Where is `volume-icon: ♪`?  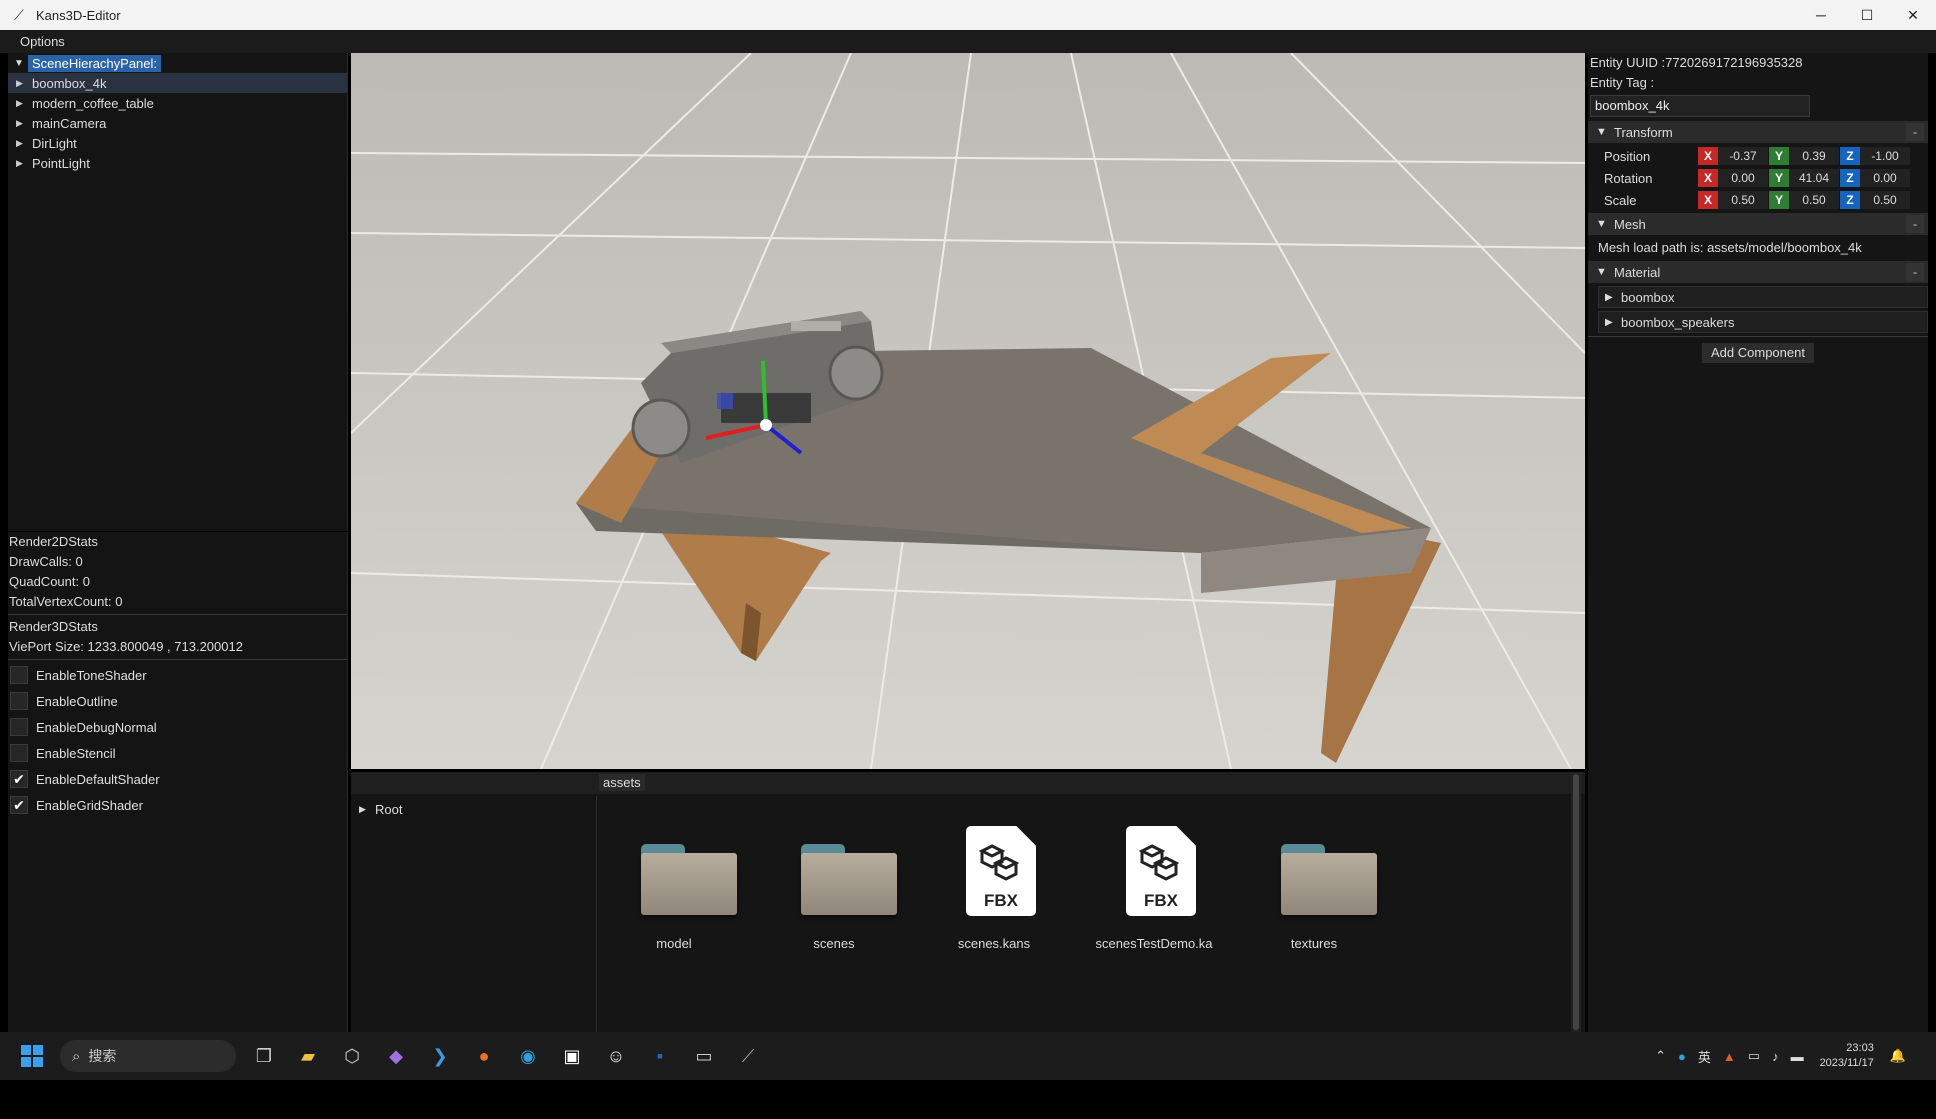
volume-icon: ♪ is located at coordinates (1775, 1056).